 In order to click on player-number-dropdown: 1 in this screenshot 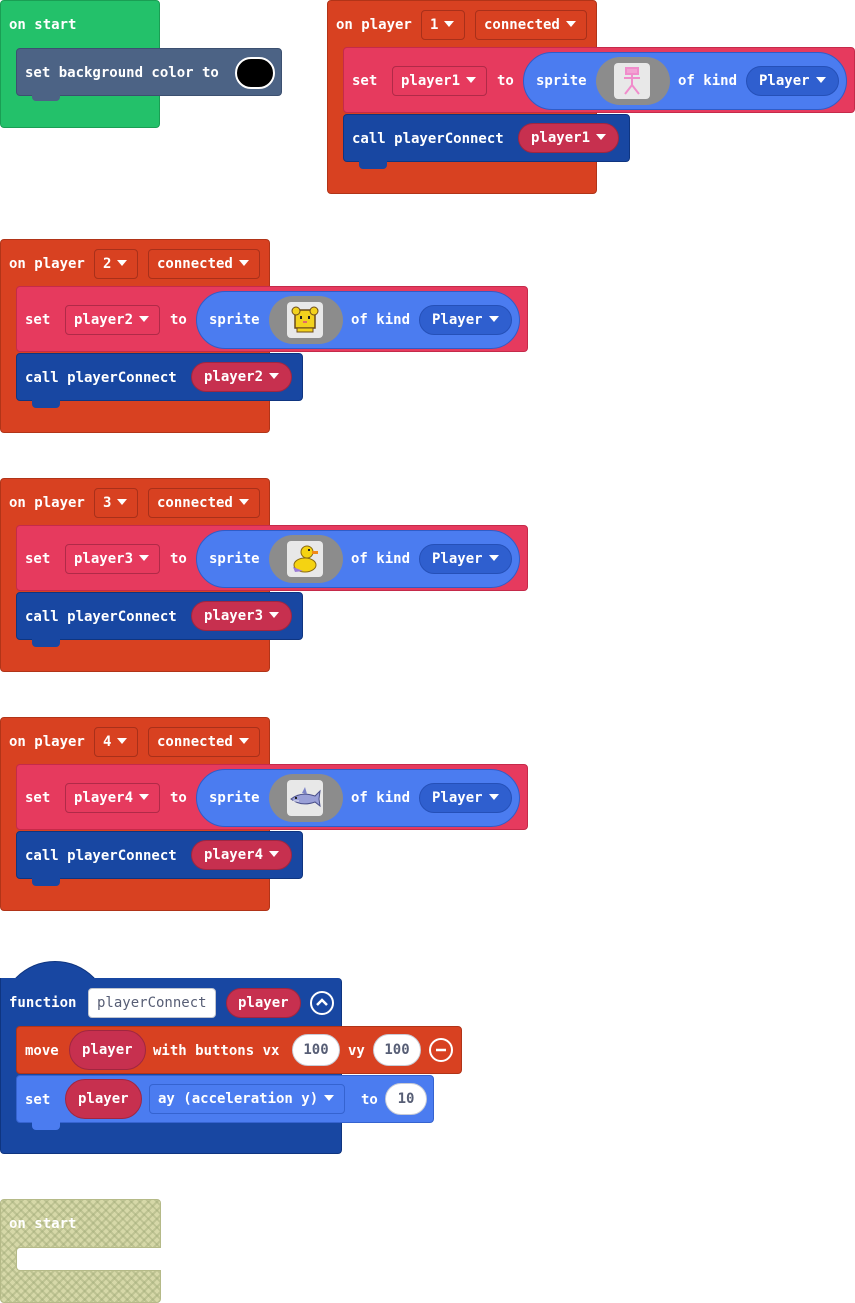, I will do `click(443, 25)`.